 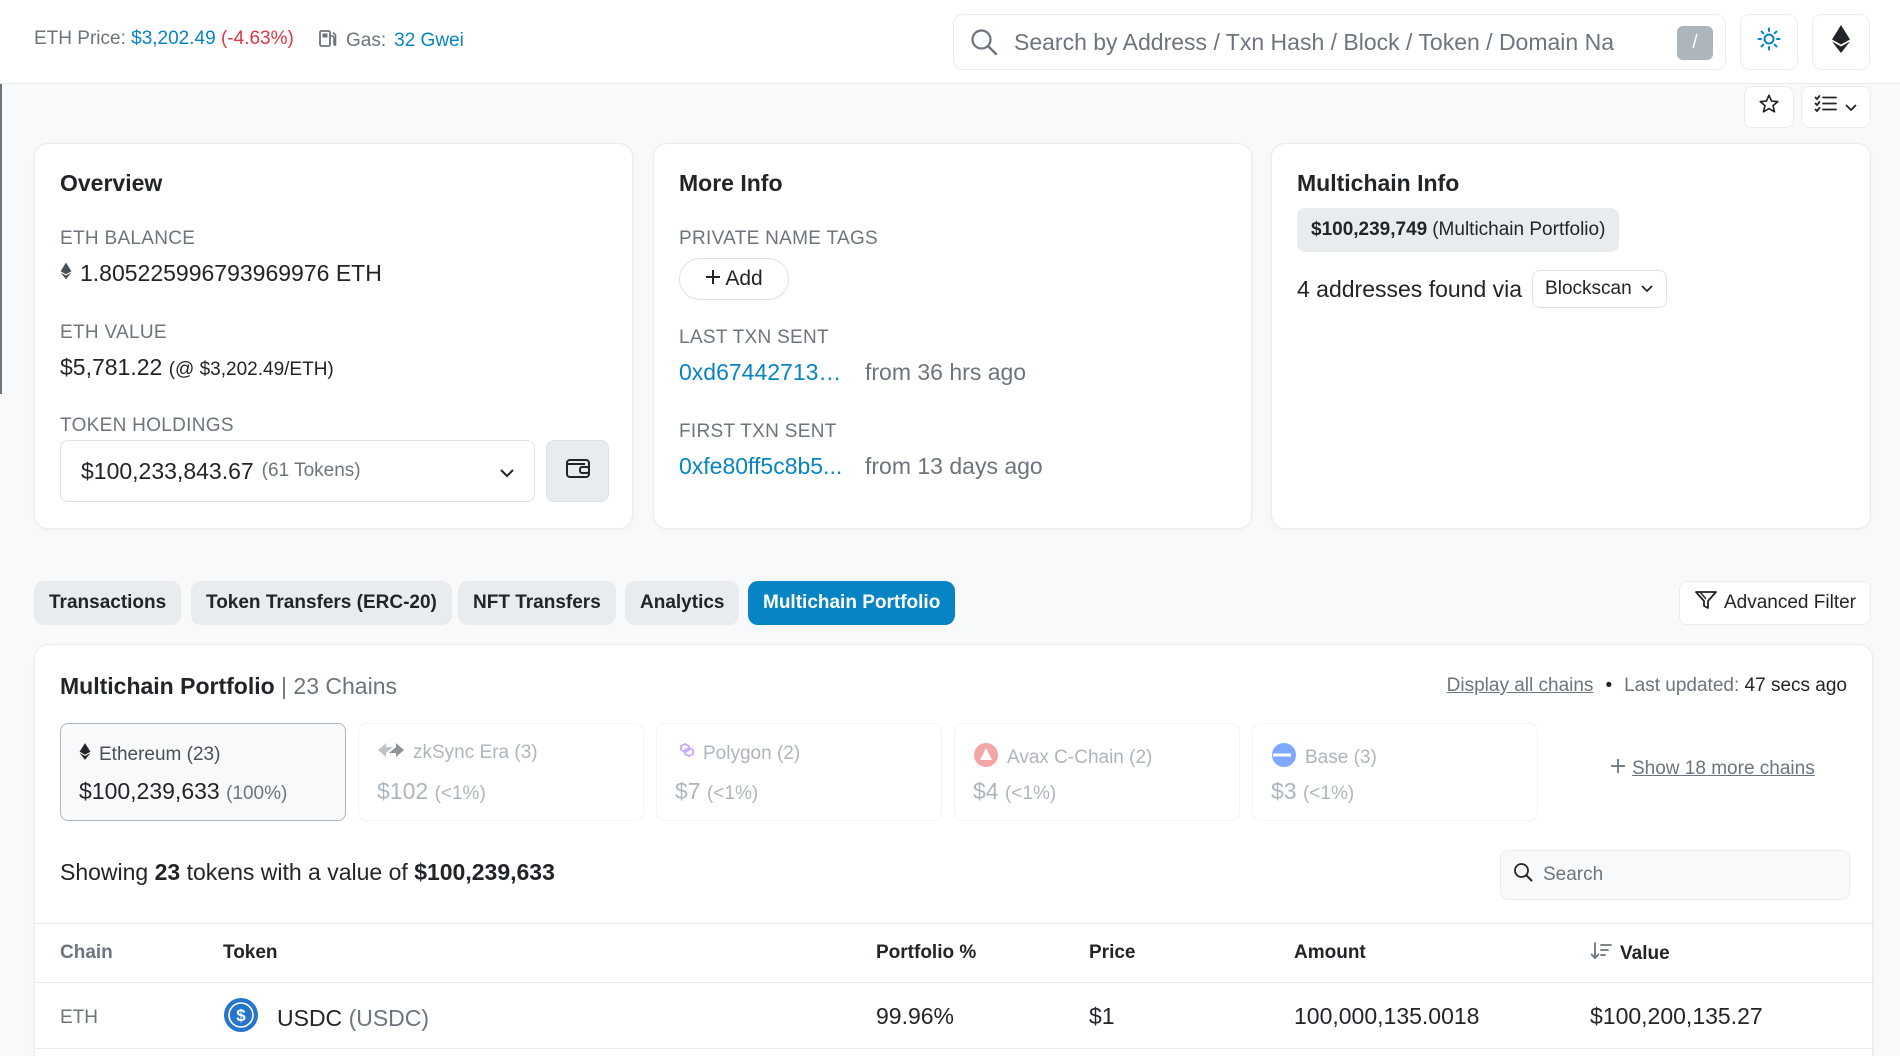 I want to click on eth-value-label: ETH VALUE, so click(x=113, y=332).